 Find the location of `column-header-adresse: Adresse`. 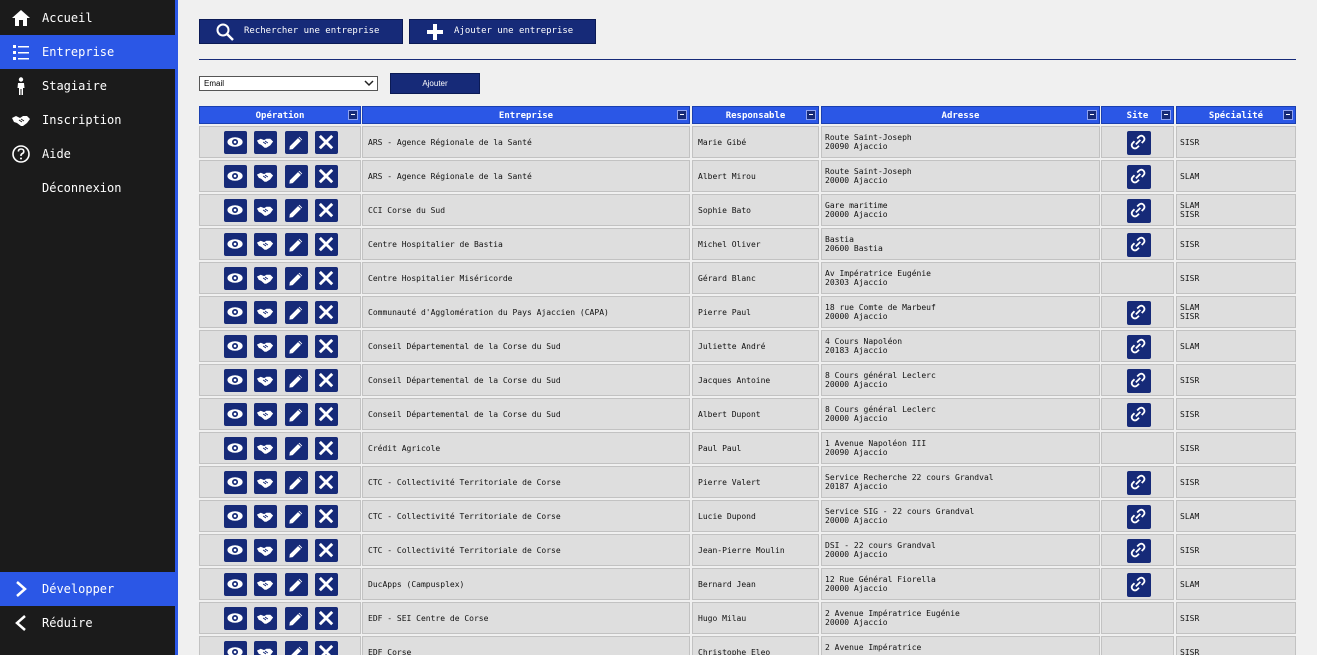

column-header-adresse: Adresse is located at coordinates (960, 115).